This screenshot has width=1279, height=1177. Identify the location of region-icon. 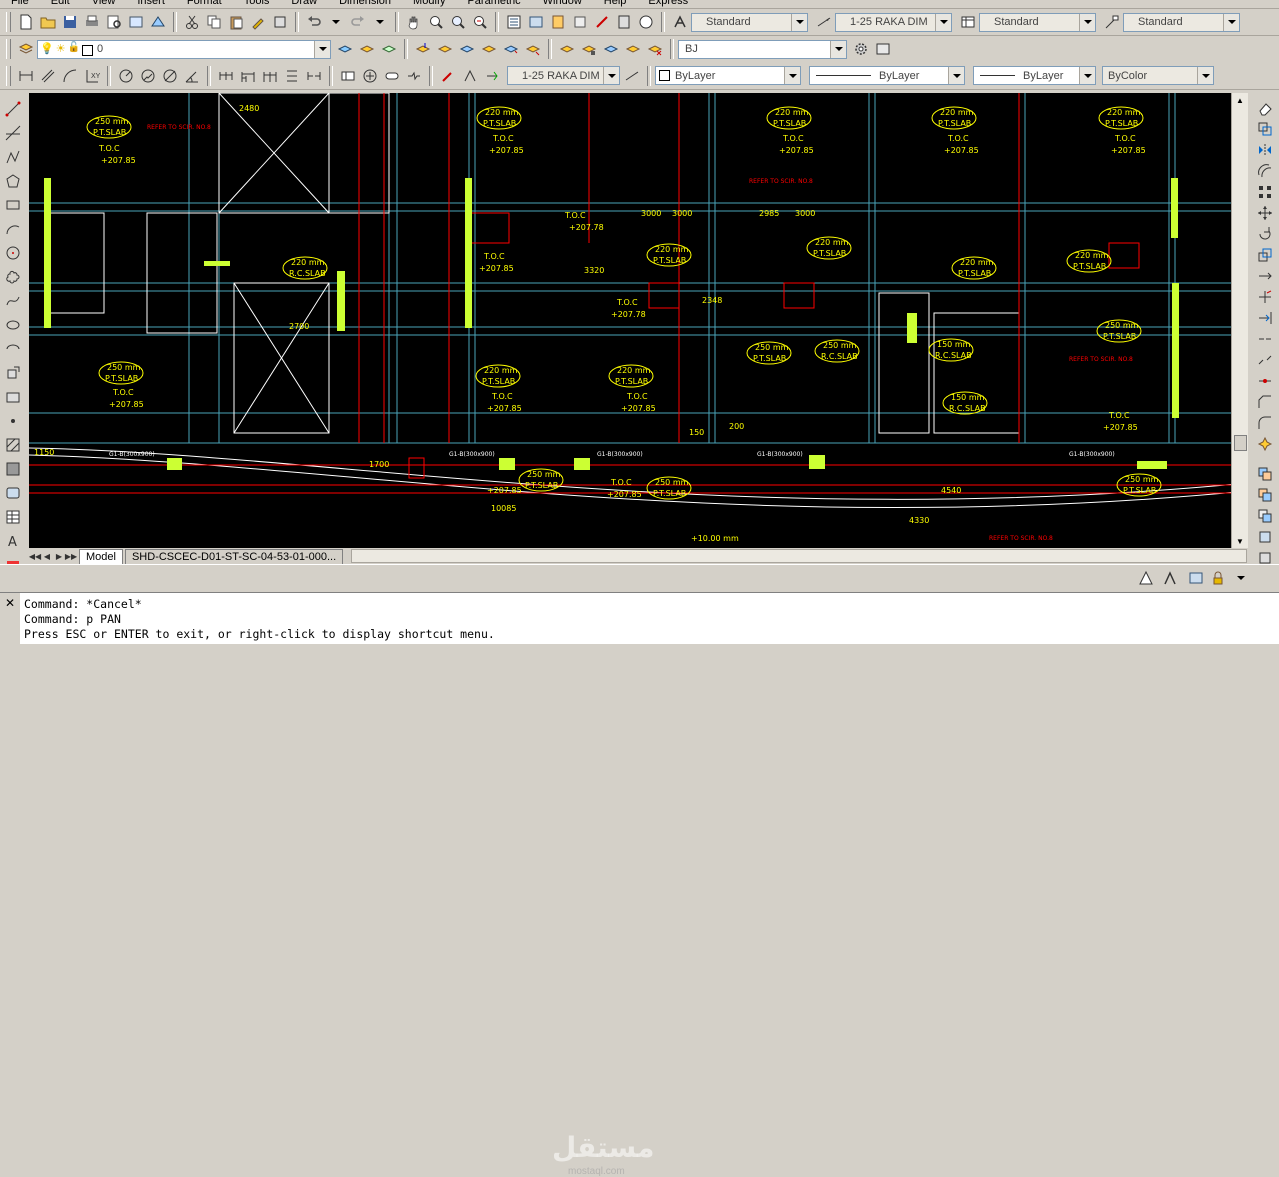
(13, 493).